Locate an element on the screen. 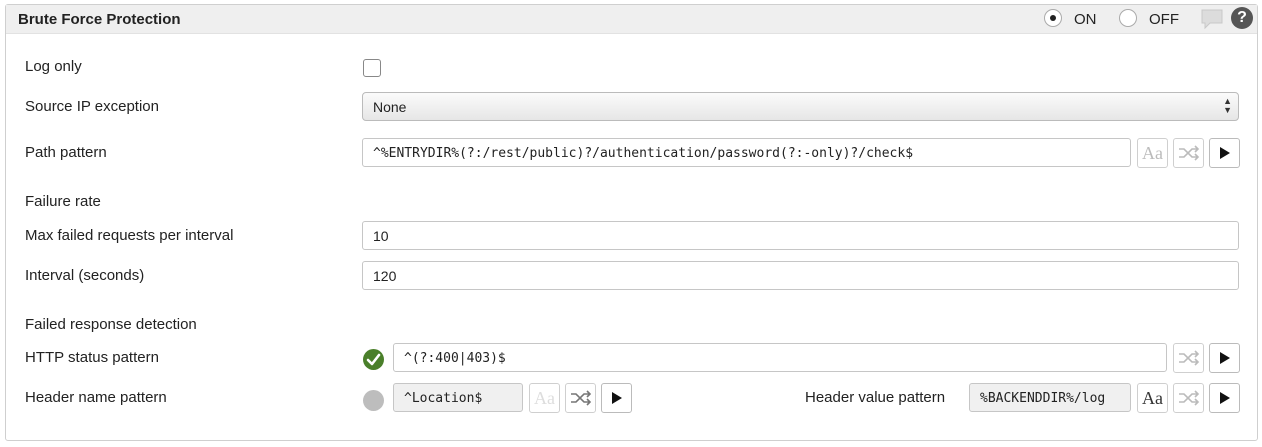  interval-value: 120 is located at coordinates (385, 276).